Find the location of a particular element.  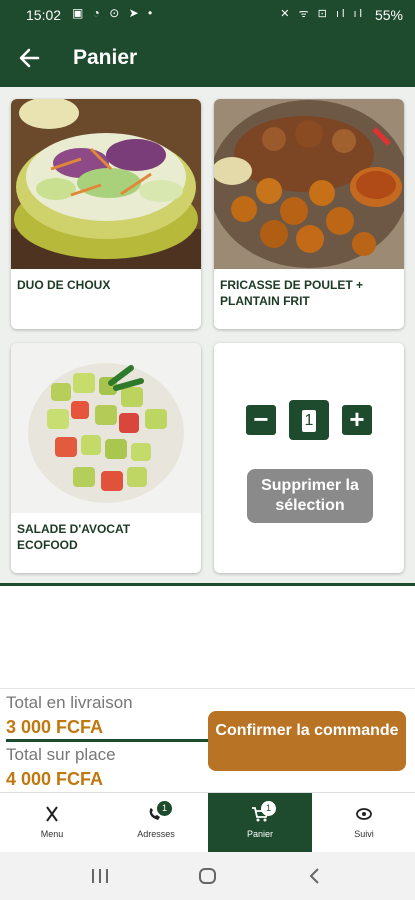

eye-icon is located at coordinates (364, 814).